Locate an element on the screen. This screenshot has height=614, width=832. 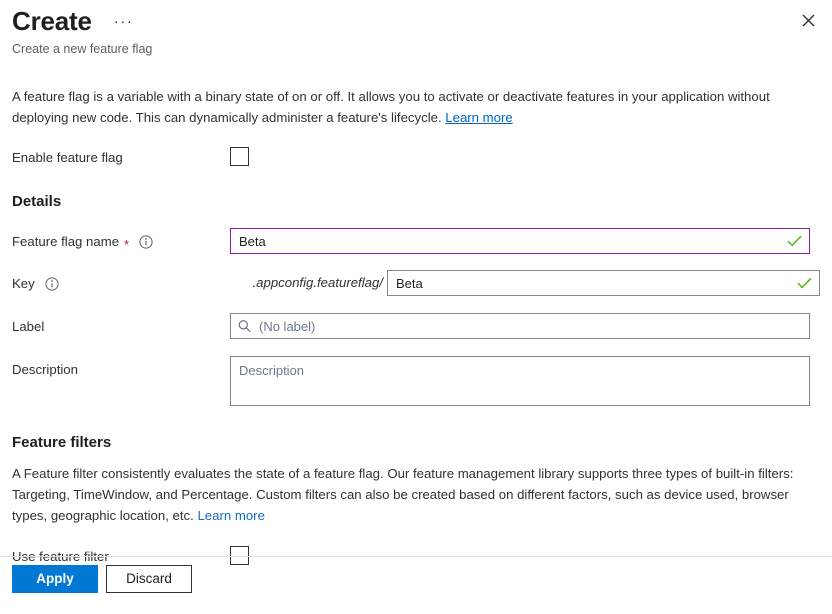
key-prefix-text: .appconfig.featureflag/ is located at coordinates (317, 282).